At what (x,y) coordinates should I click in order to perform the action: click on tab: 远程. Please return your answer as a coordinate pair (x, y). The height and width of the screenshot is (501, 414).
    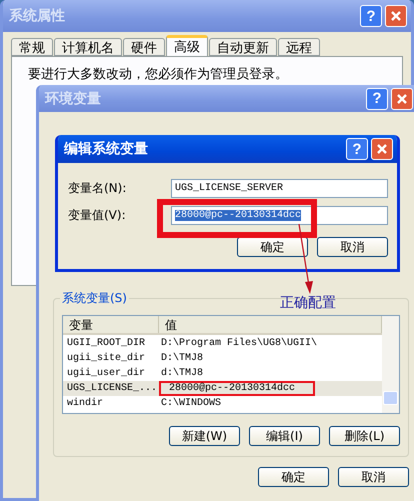
    Looking at the image, I should click on (299, 47).